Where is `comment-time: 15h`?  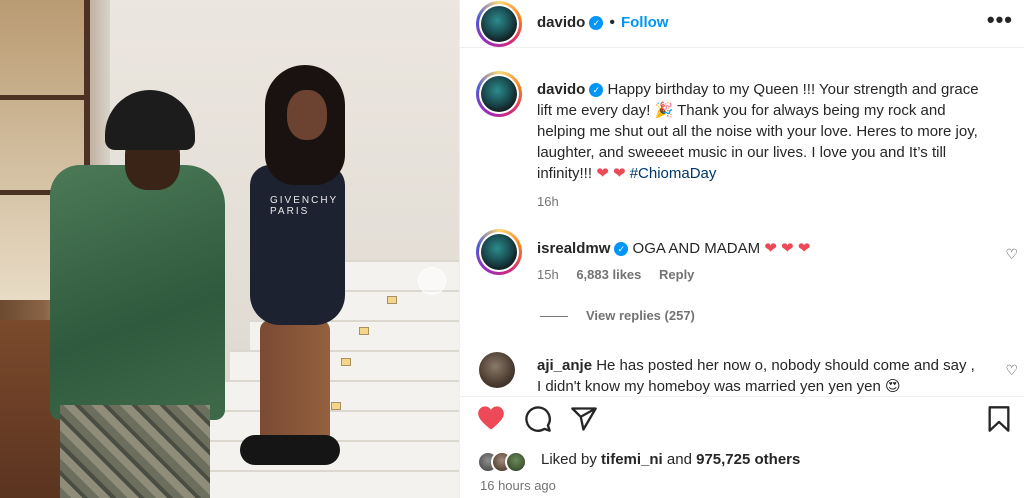
comment-time: 15h is located at coordinates (548, 274).